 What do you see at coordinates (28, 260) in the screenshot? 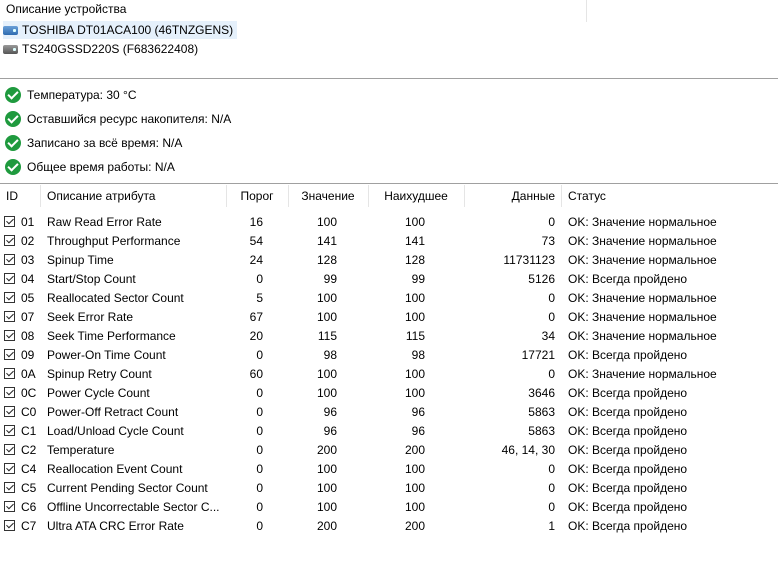
I see `attr-id: 03` at bounding box center [28, 260].